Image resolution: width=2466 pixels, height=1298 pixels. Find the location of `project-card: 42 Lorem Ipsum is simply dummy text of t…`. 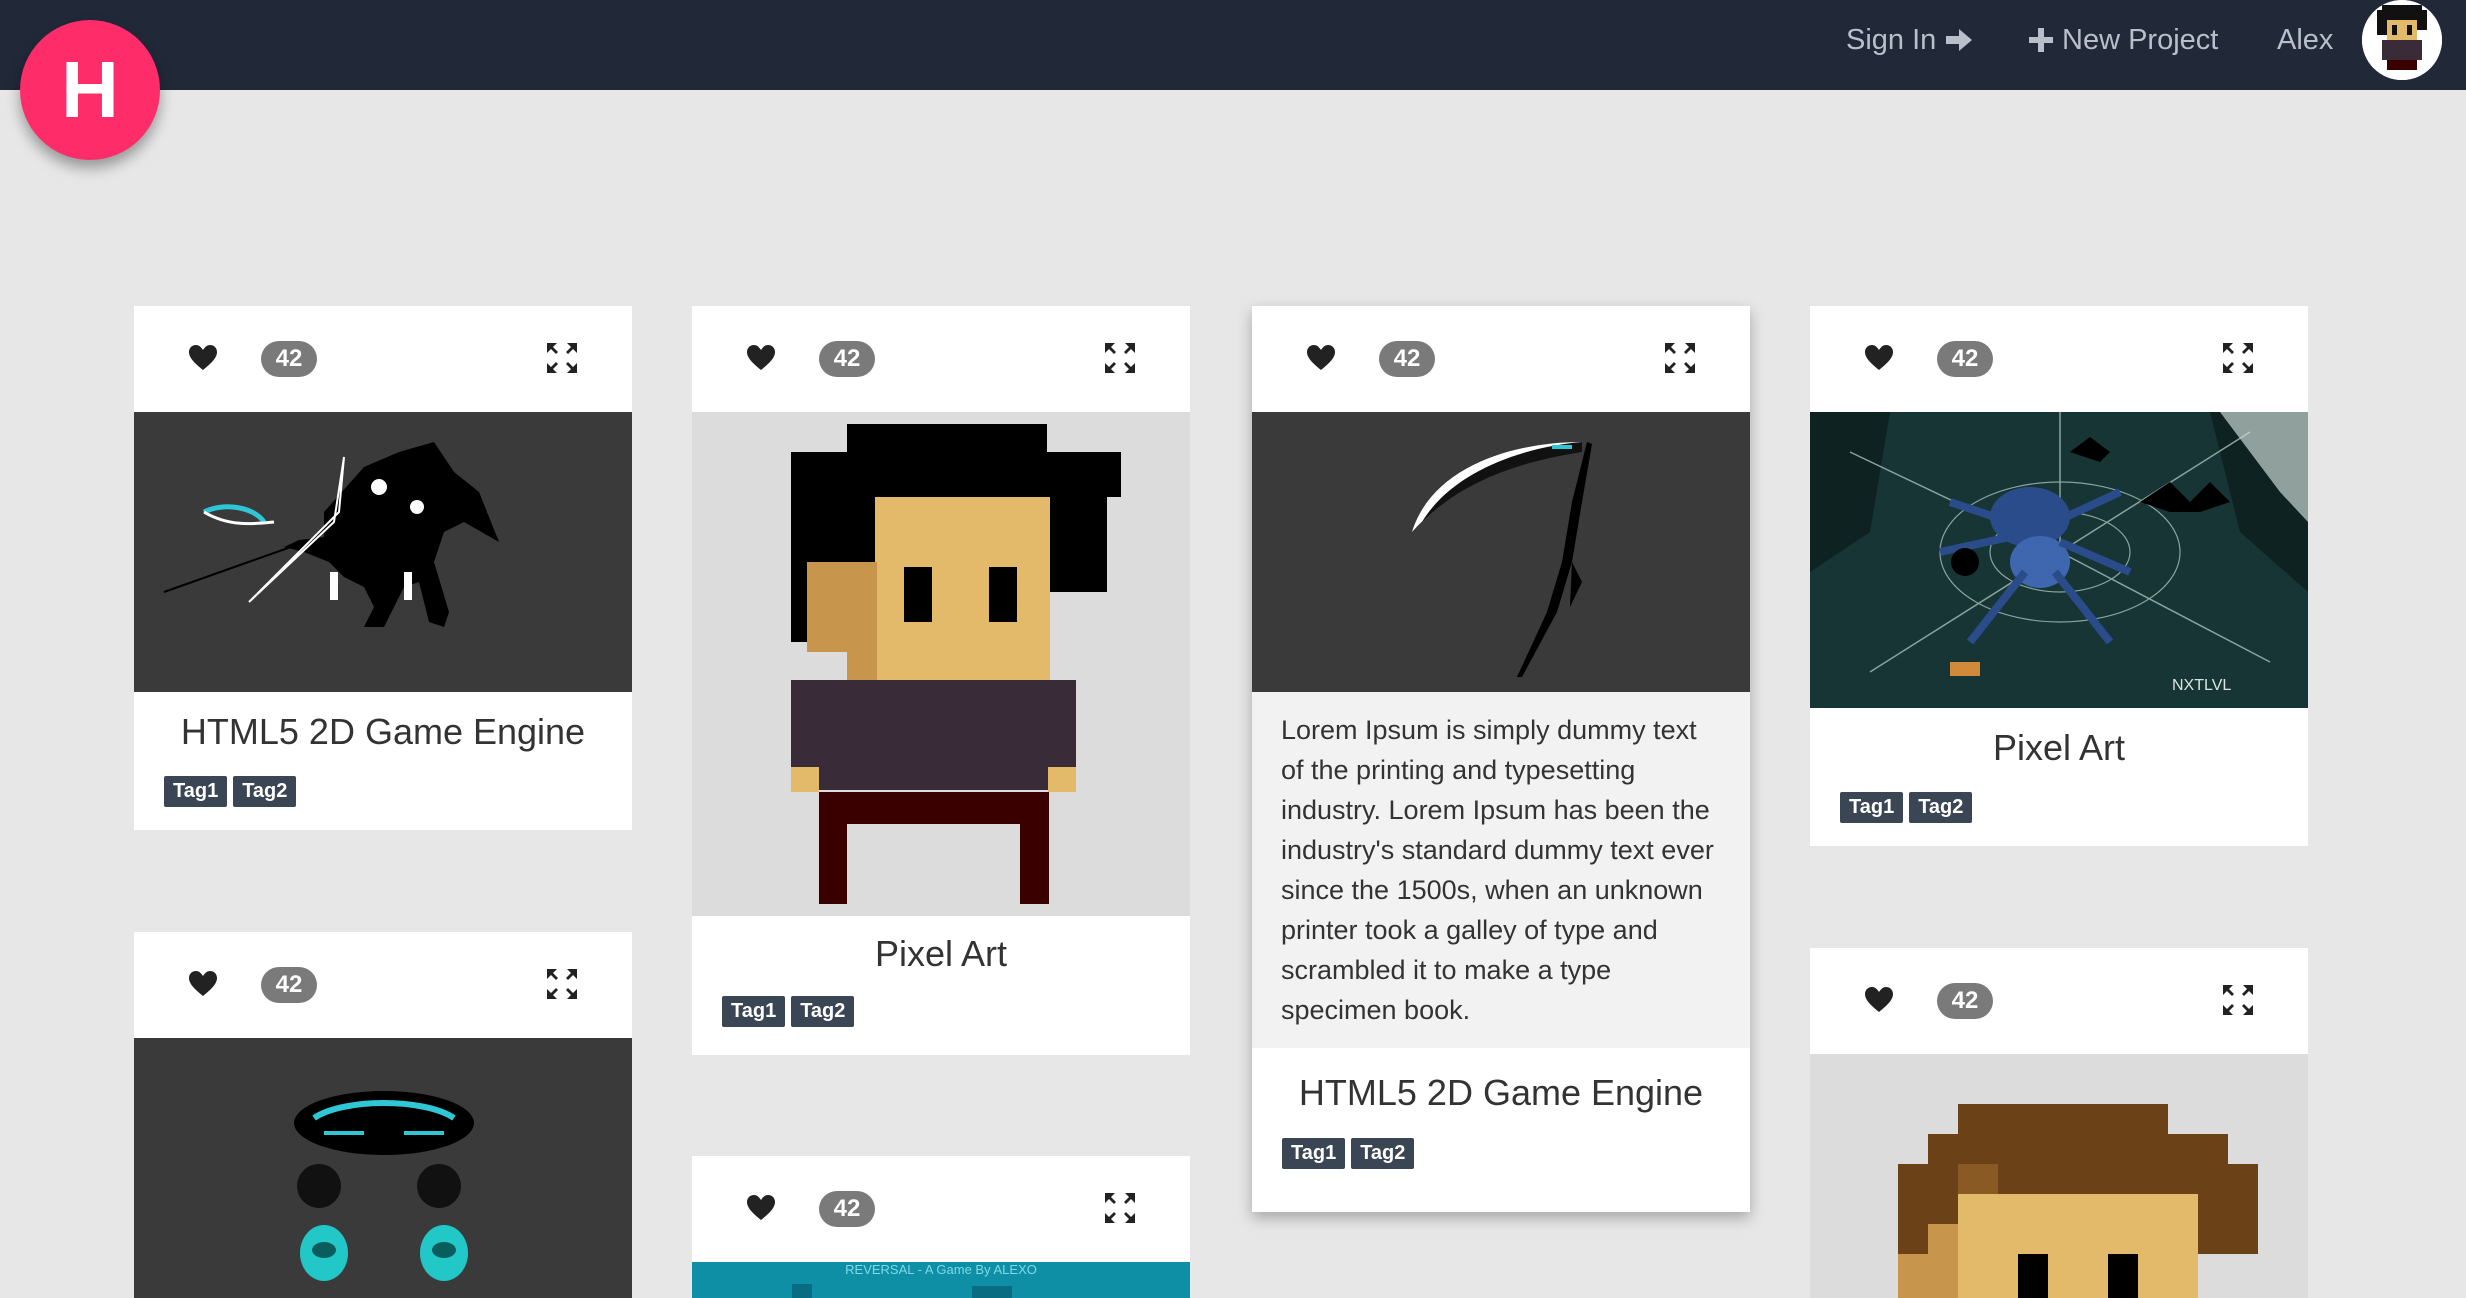

project-card: 42 Lorem Ipsum is simply dummy text of t… is located at coordinates (1501, 759).